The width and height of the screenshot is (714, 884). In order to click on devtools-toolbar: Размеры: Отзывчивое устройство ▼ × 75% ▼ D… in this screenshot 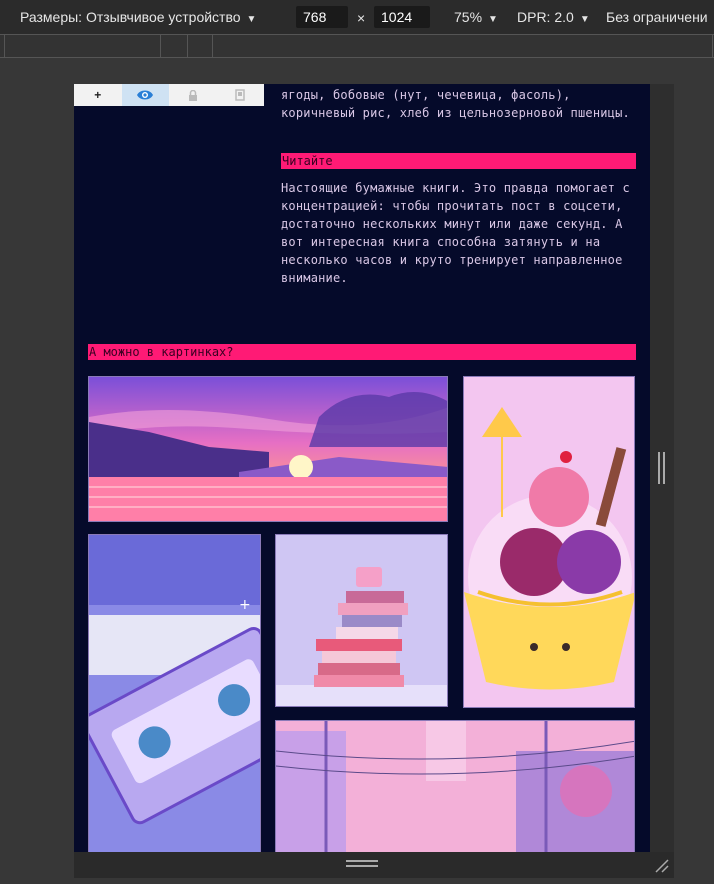, I will do `click(357, 17)`.